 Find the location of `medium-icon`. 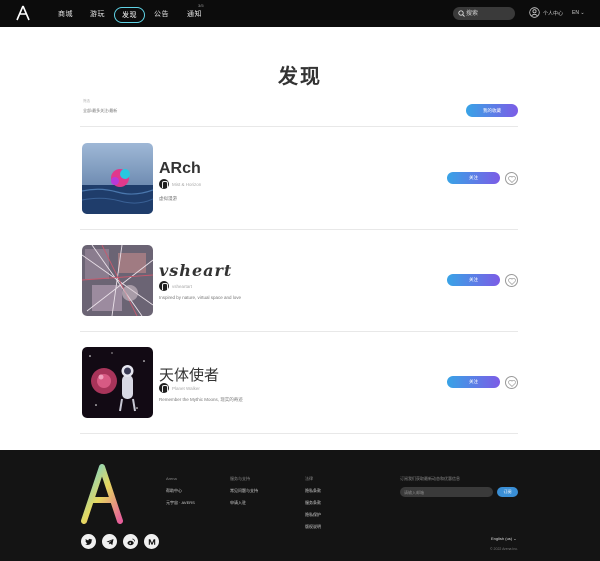

medium-icon is located at coordinates (151, 541).